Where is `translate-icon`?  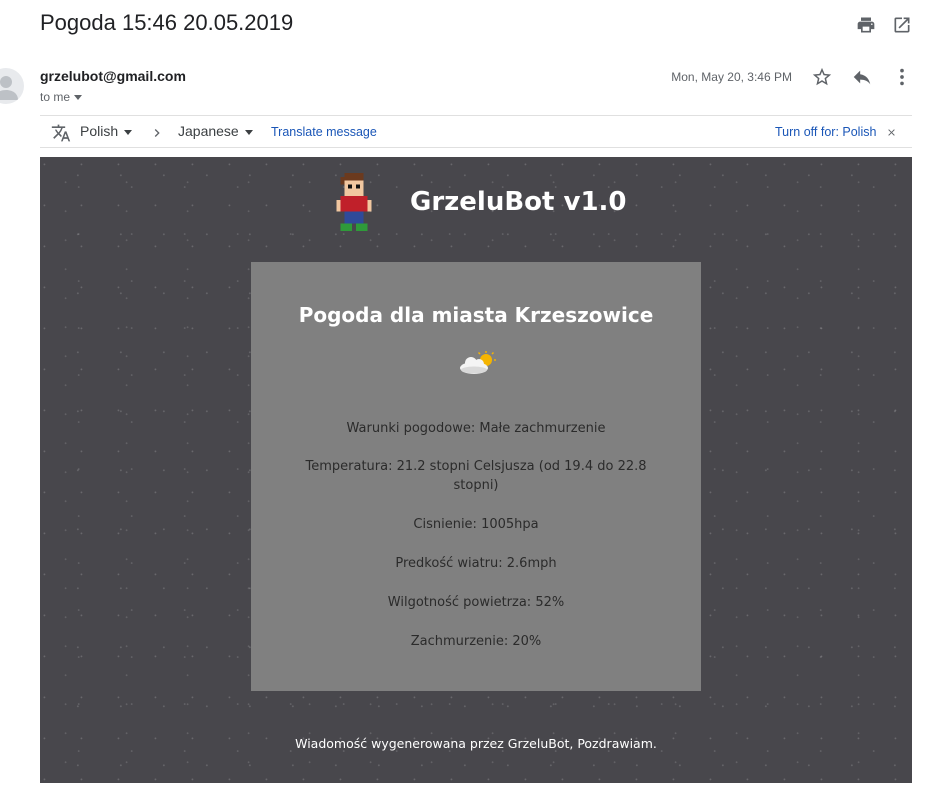
translate-icon is located at coordinates (61, 133).